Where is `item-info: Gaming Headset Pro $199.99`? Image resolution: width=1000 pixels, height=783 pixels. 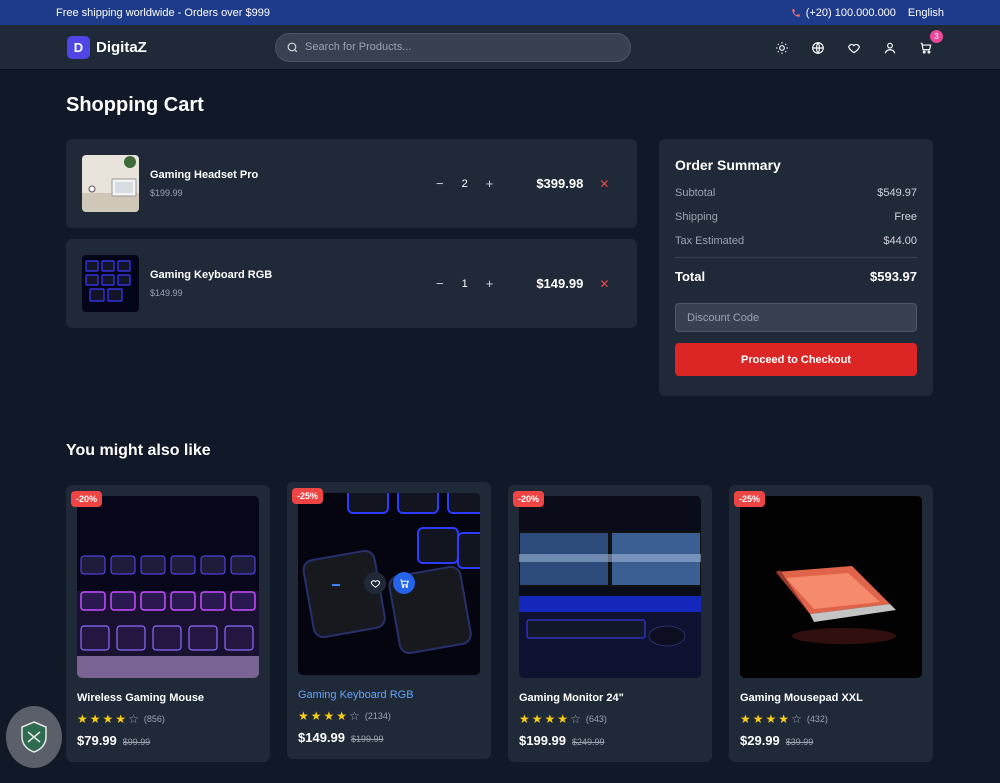
item-info: Gaming Headset Pro $199.99 is located at coordinates (285, 183).